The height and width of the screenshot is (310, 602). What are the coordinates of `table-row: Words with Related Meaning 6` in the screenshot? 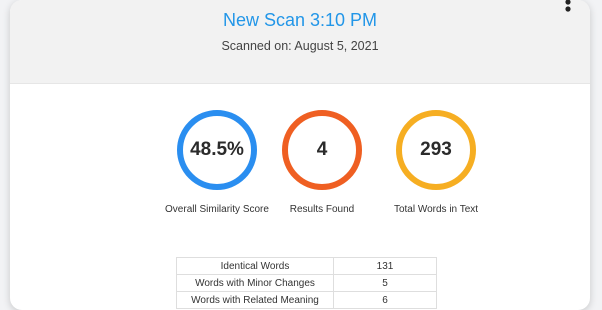 It's located at (306, 300).